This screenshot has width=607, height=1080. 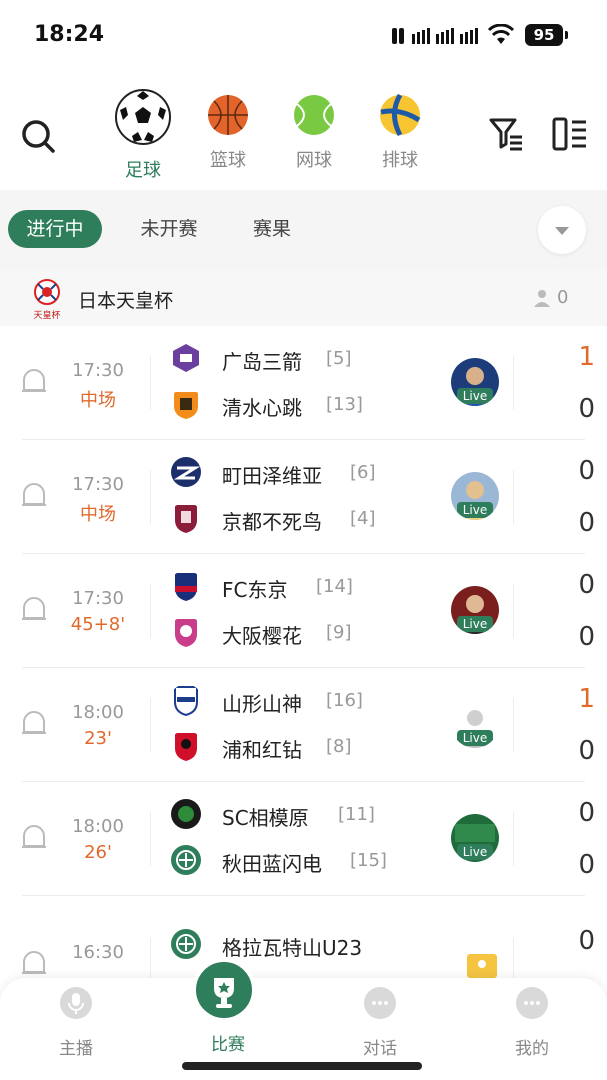 I want to click on away-team-name: 清水心跳, so click(x=262, y=408).